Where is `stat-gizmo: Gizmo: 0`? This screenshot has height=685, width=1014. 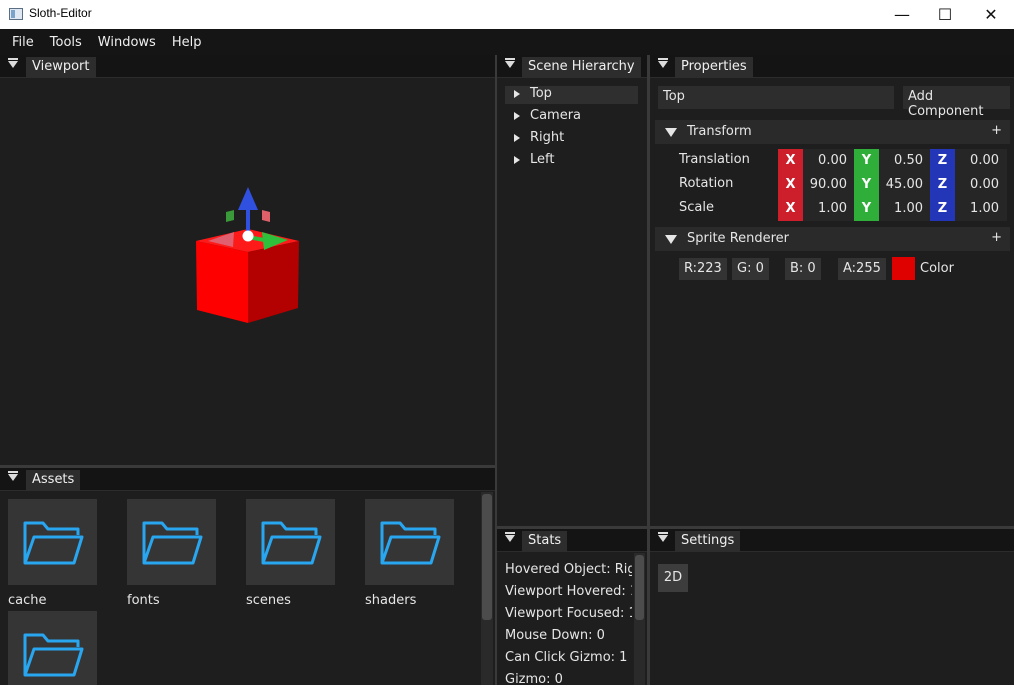
stat-gizmo: Gizmo: 0 is located at coordinates (534, 678).